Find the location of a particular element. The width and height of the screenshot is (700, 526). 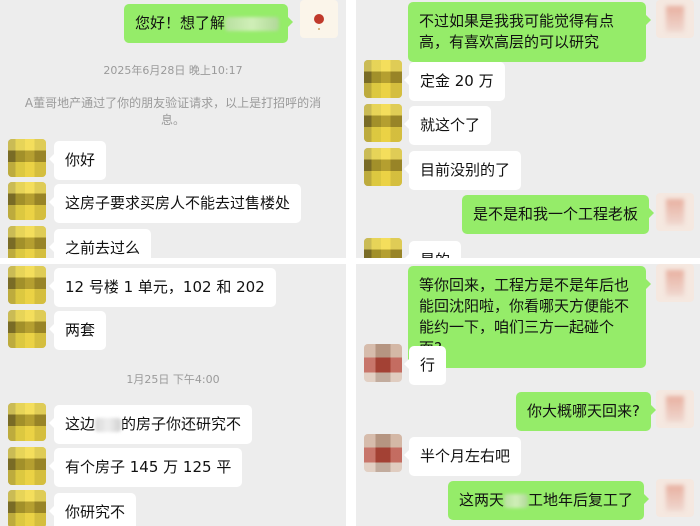

timestamp: 2025年6月28日 晚上10:17 is located at coordinates (173, 70).